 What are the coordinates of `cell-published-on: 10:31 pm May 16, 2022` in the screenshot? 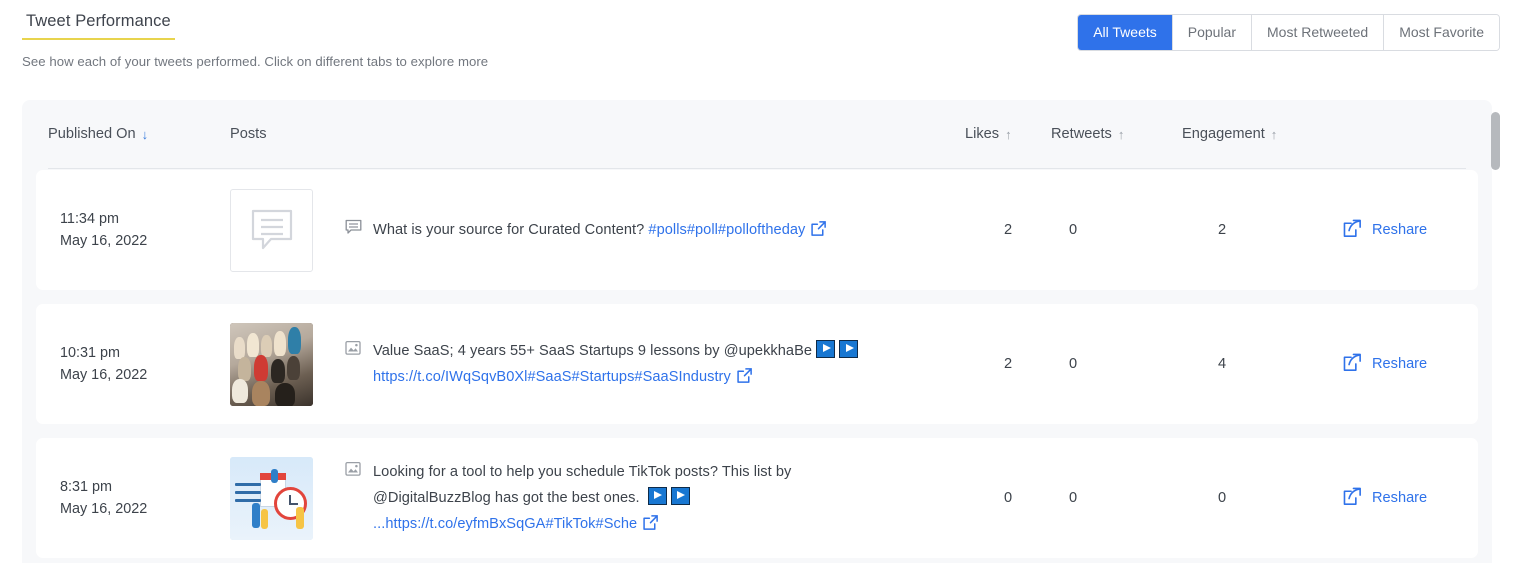 It's located at (139, 364).